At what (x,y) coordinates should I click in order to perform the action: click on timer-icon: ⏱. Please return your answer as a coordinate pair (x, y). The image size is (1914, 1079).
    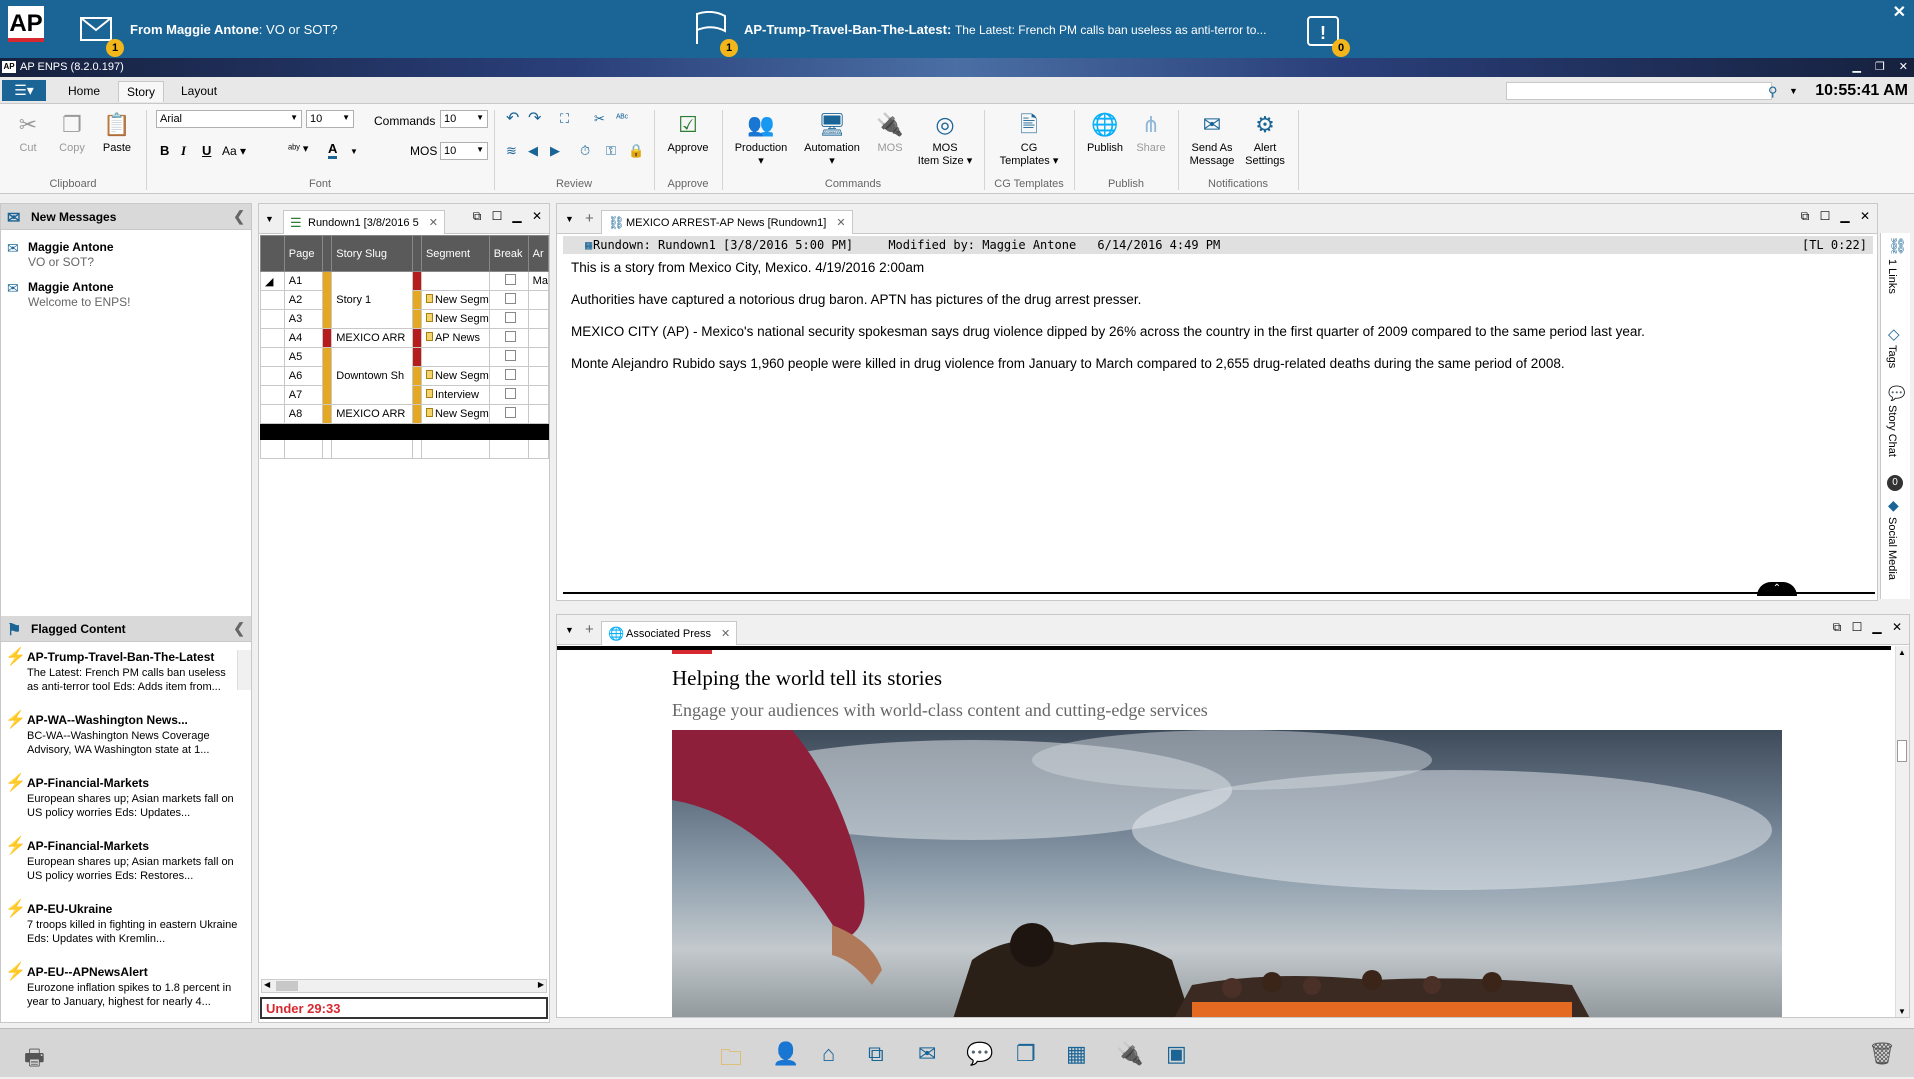
    Looking at the image, I should click on (585, 151).